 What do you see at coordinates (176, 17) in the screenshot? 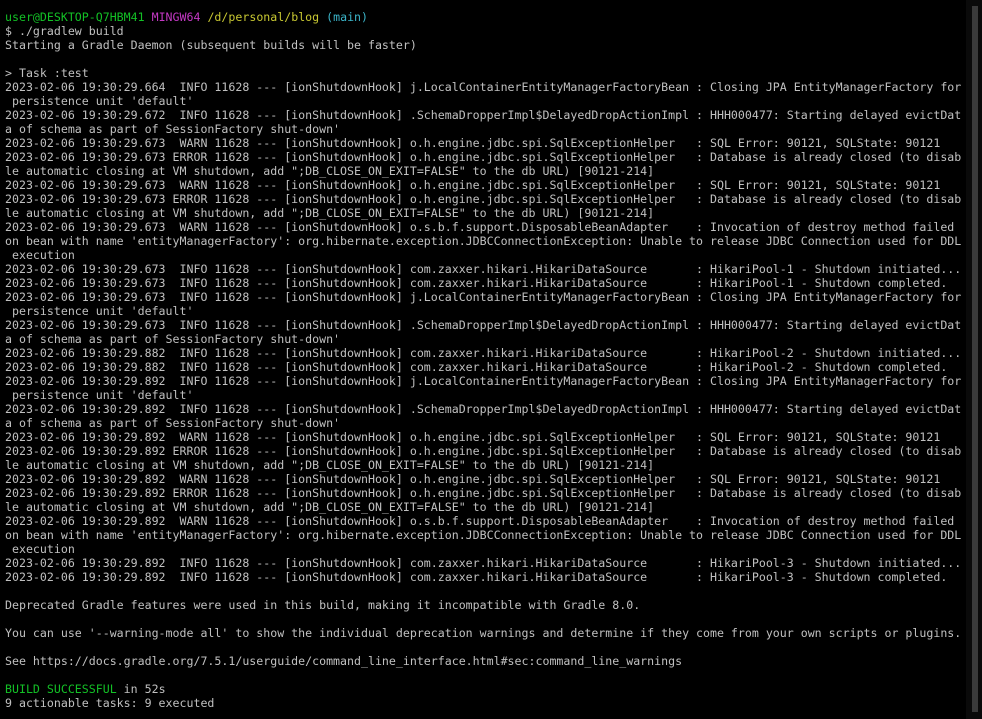
I see `prompt-shell: MINGW64` at bounding box center [176, 17].